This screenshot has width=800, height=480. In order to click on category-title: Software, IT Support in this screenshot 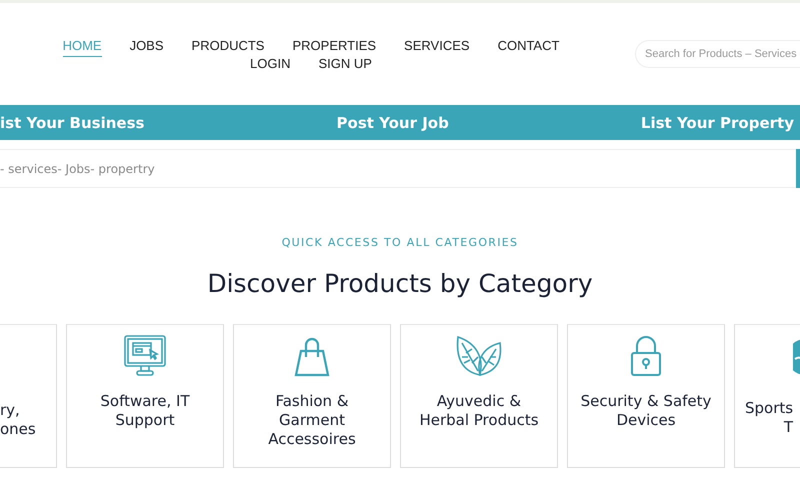, I will do `click(145, 411)`.